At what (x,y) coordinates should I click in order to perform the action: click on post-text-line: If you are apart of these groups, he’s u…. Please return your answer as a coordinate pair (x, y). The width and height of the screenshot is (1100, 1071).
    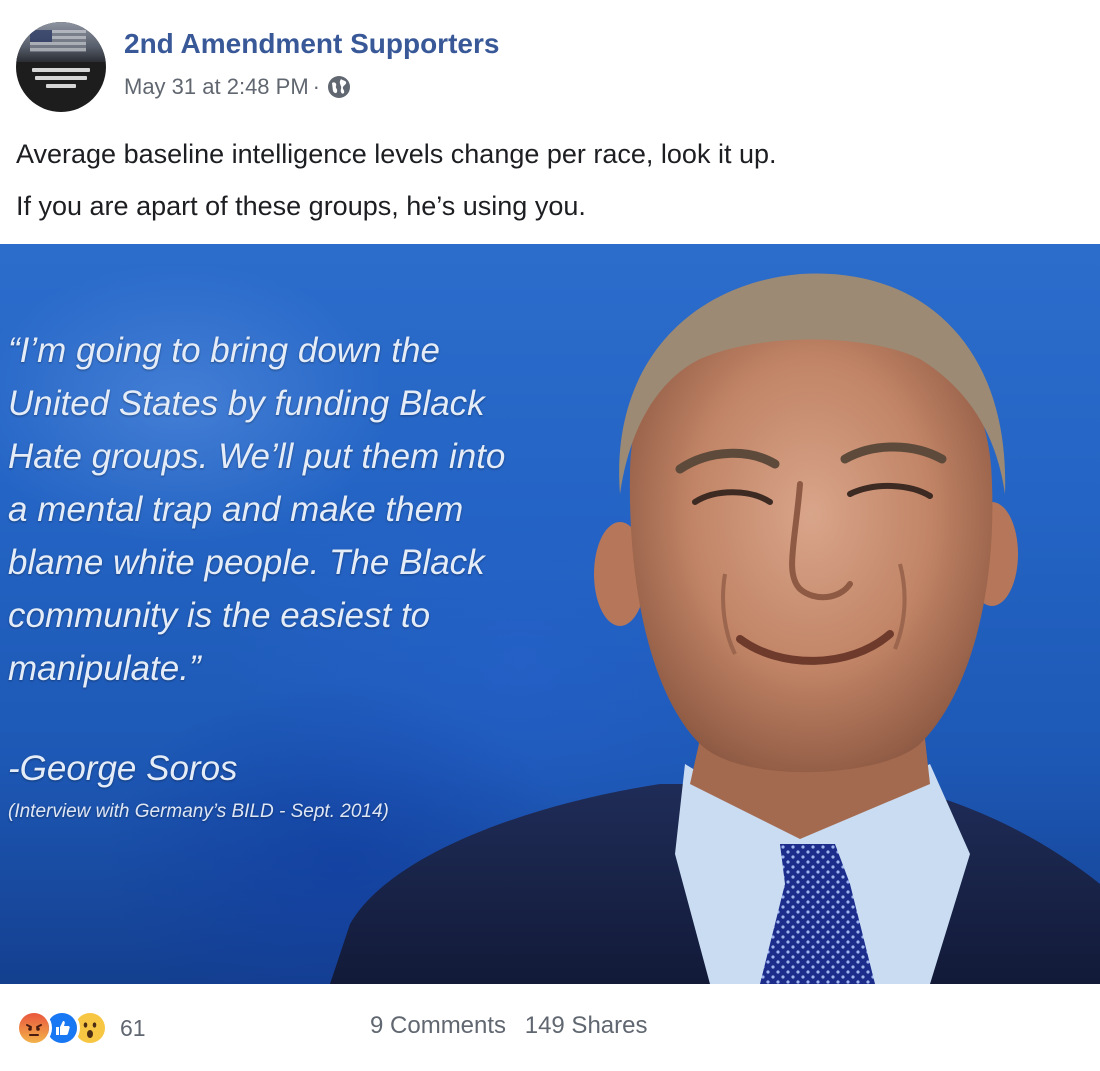
    Looking at the image, I should click on (301, 206).